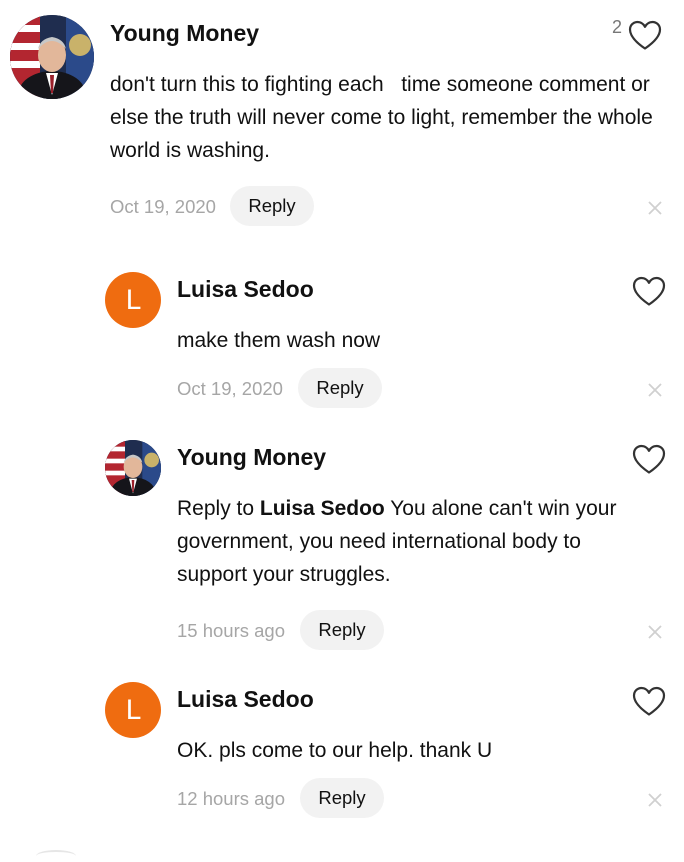  I want to click on like-button: 2, so click(637, 34).